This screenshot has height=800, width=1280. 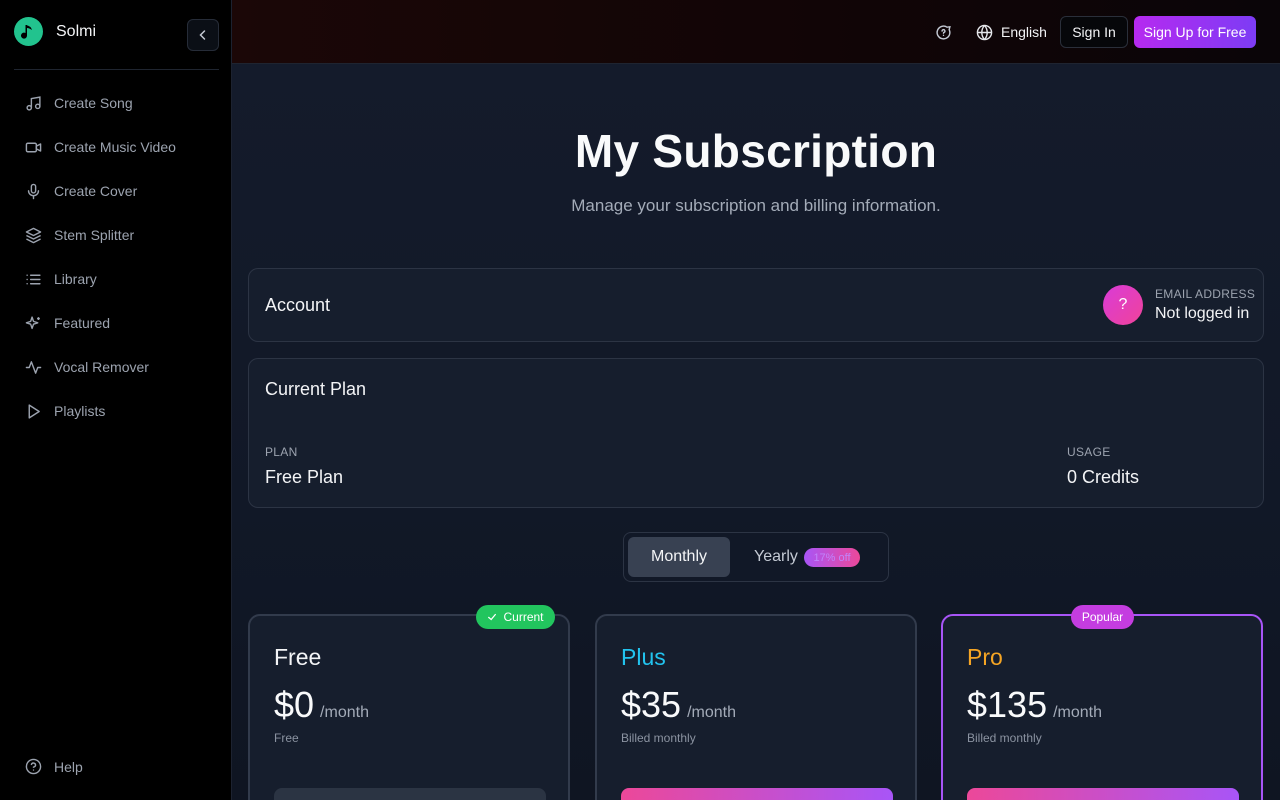 I want to click on sidebar-divider, so click(x=116, y=69).